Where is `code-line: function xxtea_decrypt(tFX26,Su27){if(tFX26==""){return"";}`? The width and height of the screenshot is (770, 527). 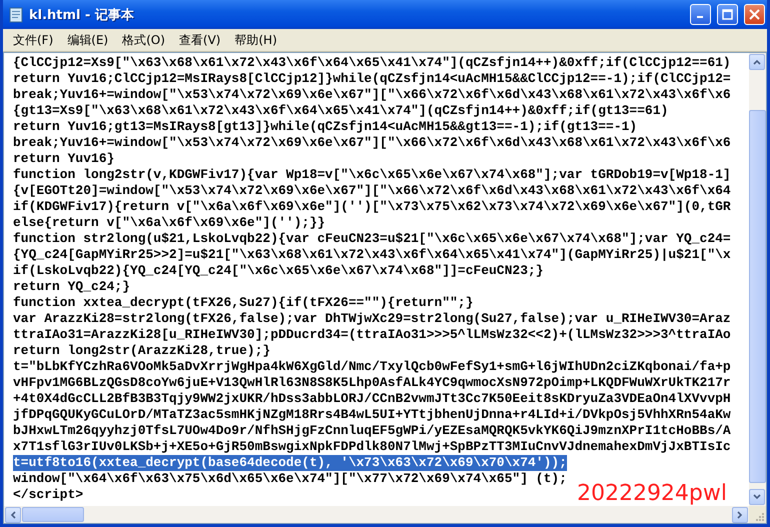
code-line: function xxtea_decrypt(tFX26,Su27){if(tFX26==""){return"";} is located at coordinates (243, 303).